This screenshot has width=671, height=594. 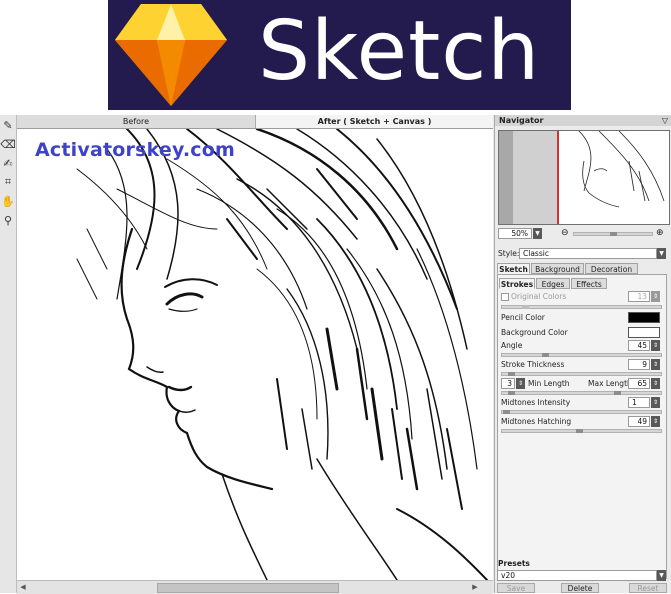 What do you see at coordinates (639, 402) in the screenshot?
I see `midtones-intensity-value: 1` at bounding box center [639, 402].